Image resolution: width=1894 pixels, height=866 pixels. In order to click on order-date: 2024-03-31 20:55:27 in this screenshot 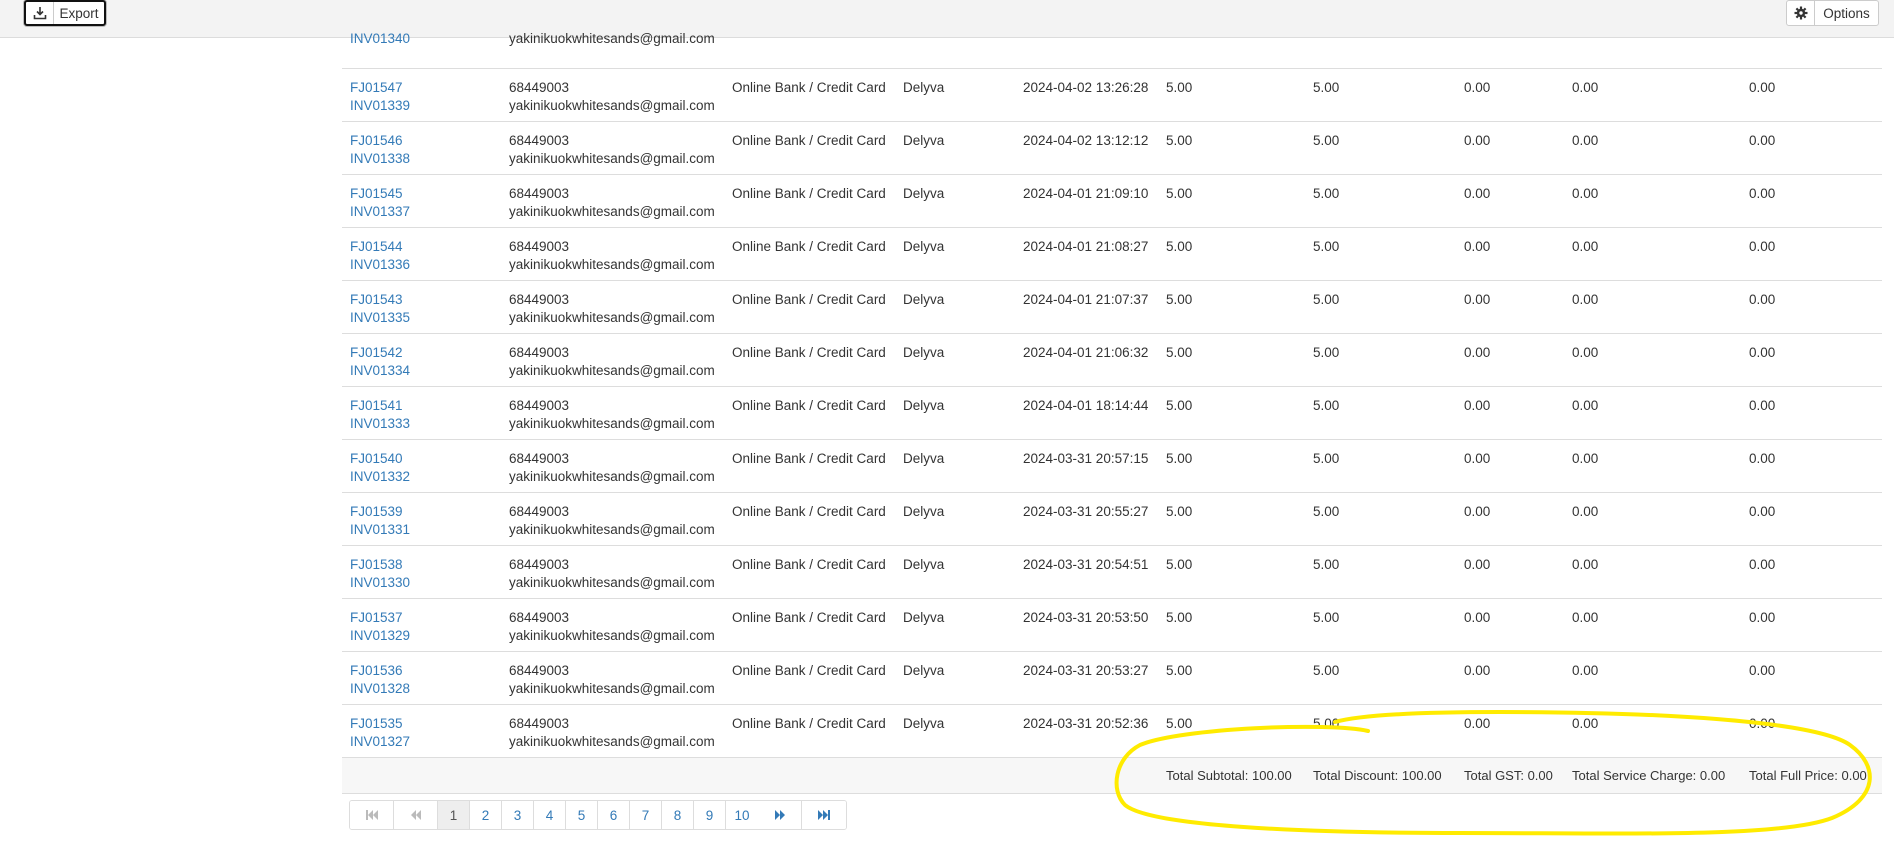, I will do `click(1086, 511)`.